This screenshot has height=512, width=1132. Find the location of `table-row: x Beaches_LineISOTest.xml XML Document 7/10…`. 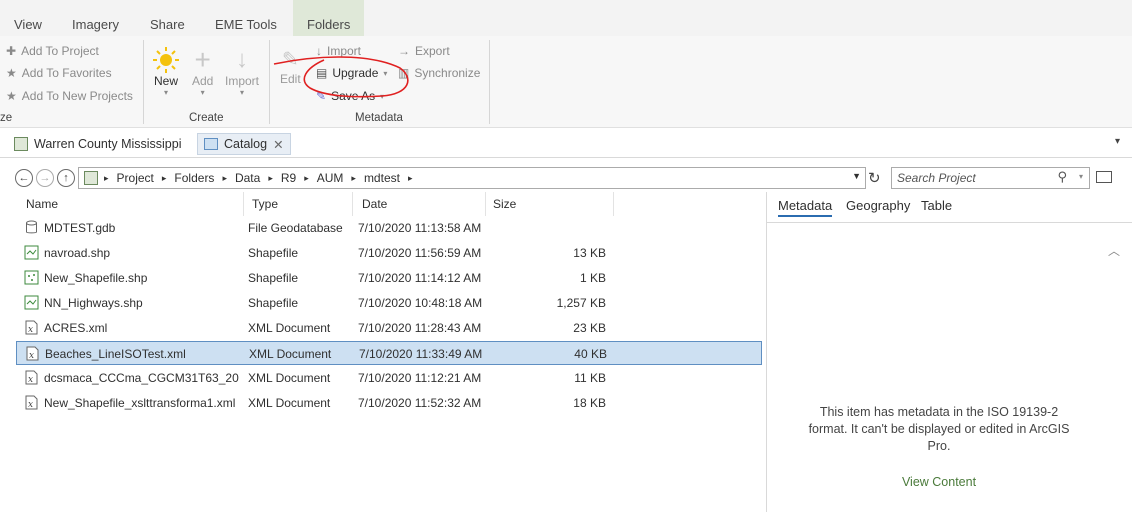

table-row: x Beaches_LineISOTest.xml XML Document 7/10… is located at coordinates (389, 353).